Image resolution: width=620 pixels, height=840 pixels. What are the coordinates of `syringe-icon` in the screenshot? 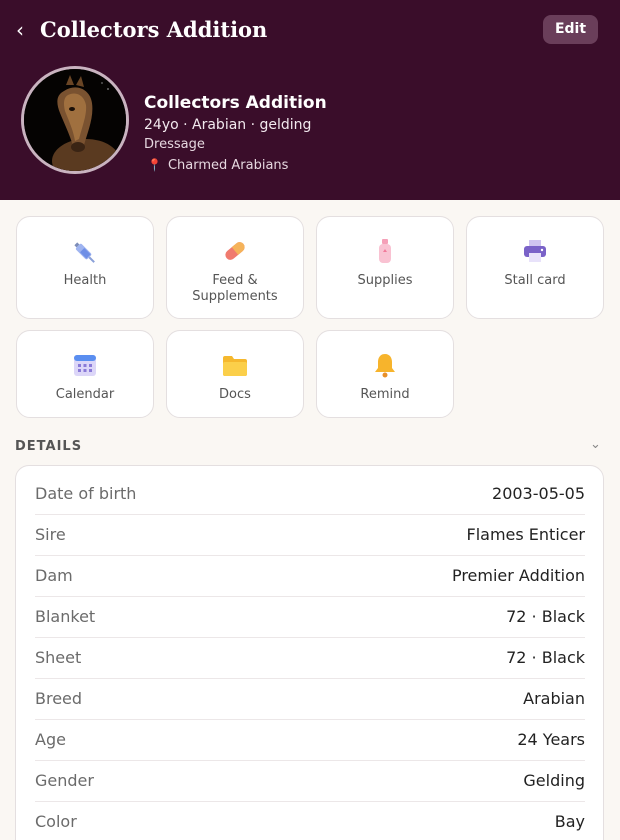 It's located at (85, 255).